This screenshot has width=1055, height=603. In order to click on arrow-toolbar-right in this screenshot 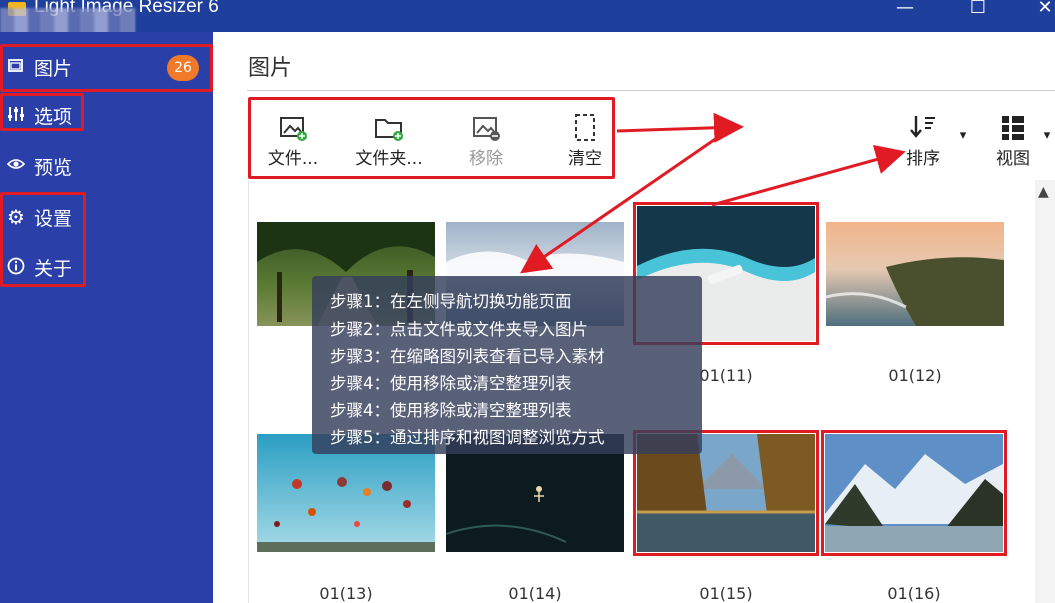, I will do `click(680, 127)`.